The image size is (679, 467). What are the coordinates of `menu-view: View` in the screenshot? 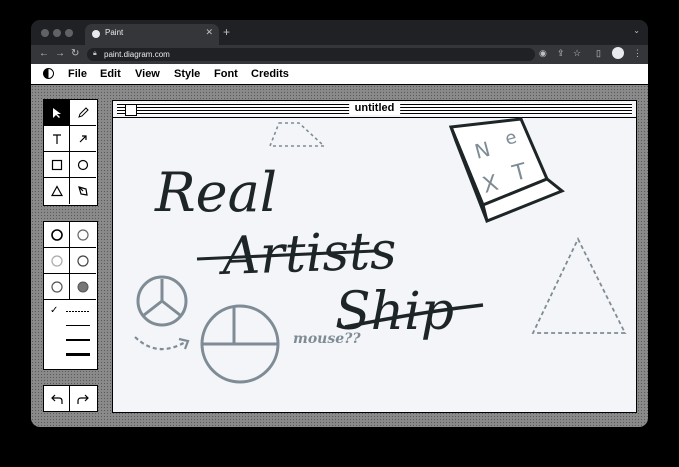 It's located at (147, 74).